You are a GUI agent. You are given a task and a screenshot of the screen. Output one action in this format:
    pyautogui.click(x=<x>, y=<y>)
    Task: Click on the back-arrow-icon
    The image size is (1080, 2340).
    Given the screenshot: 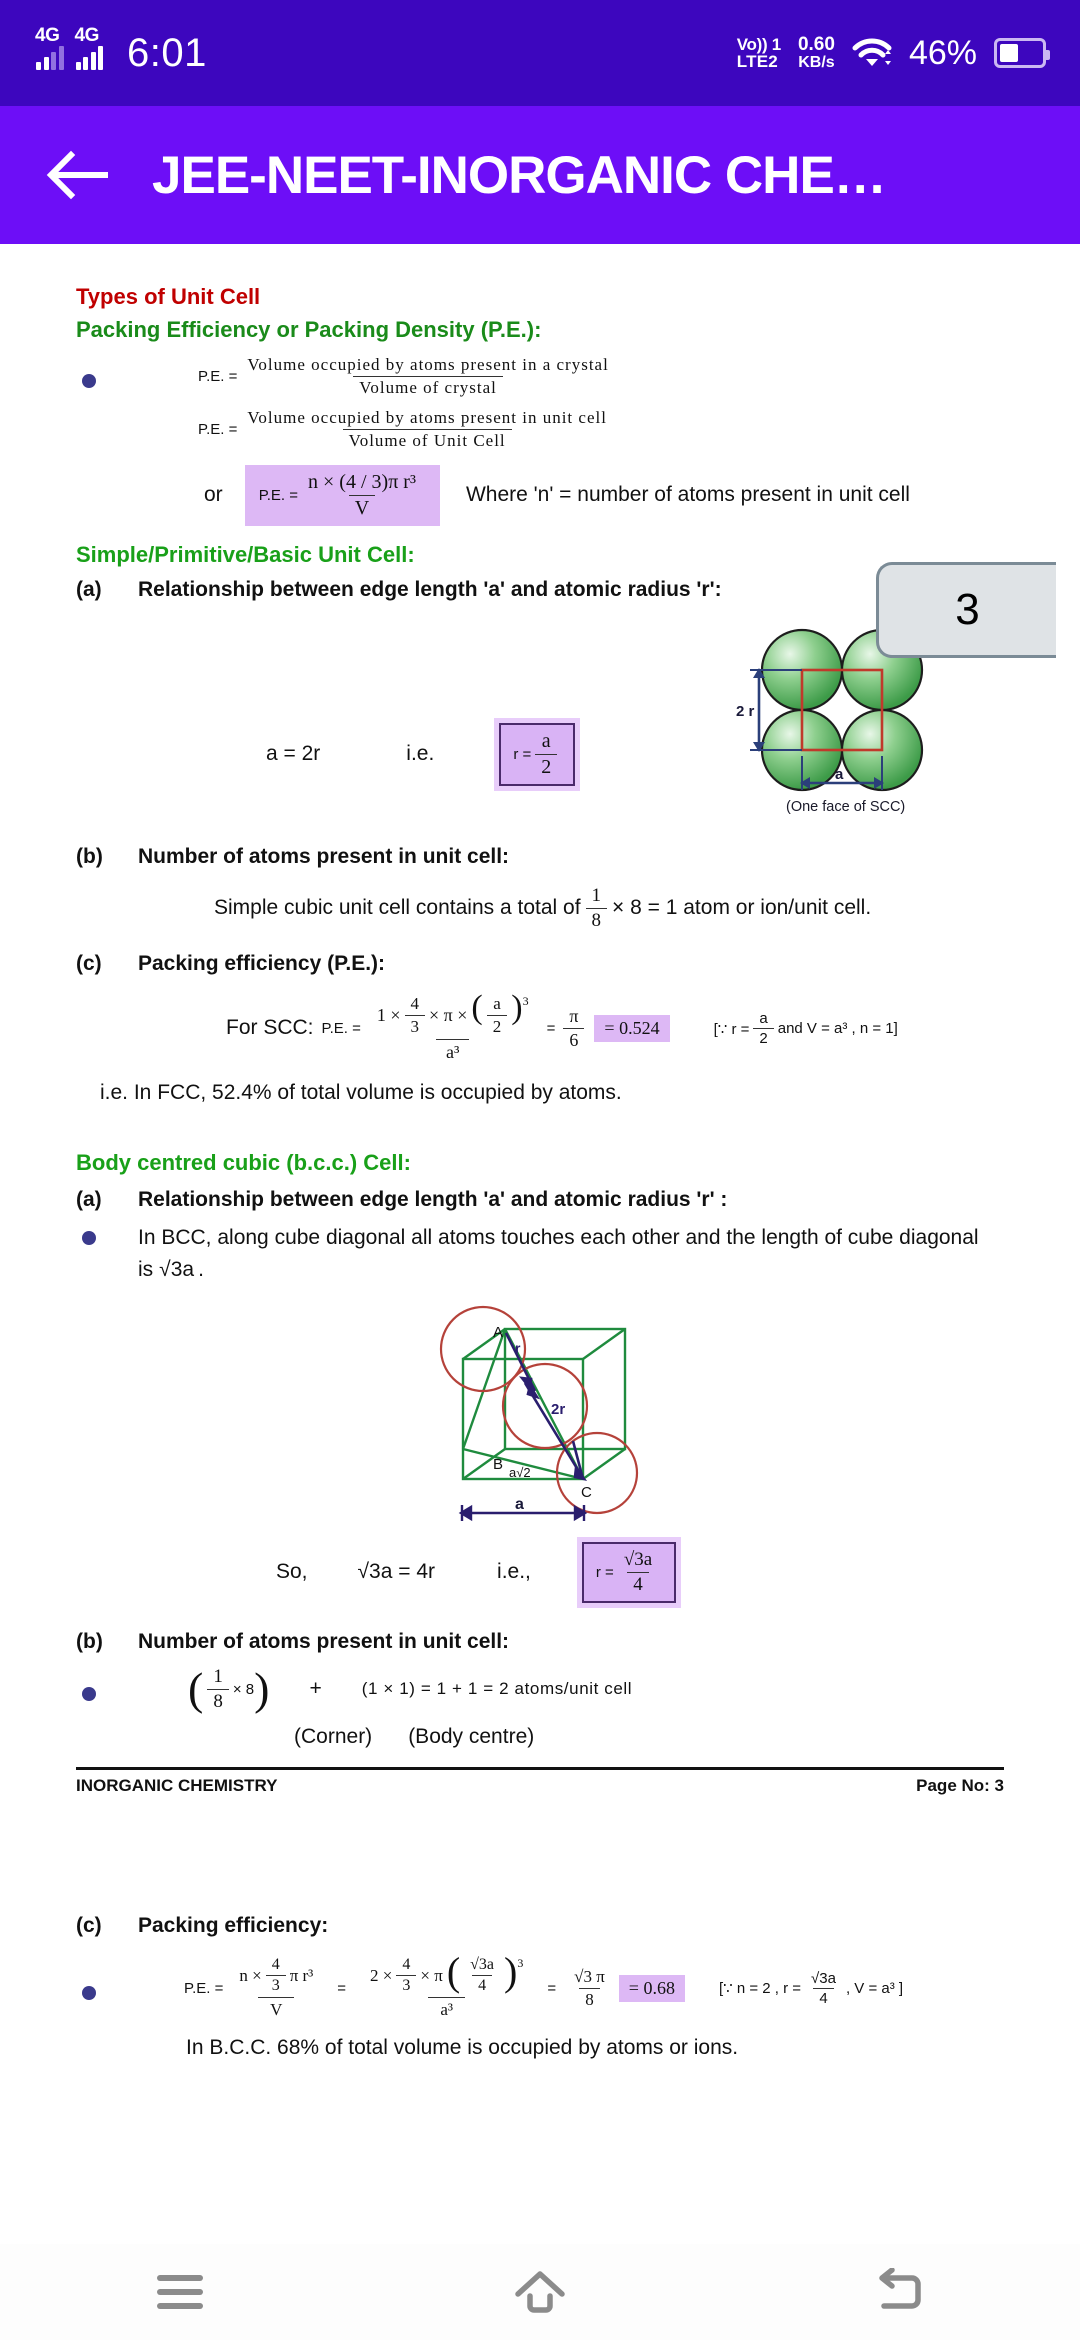 What is the action you would take?
    pyautogui.click(x=77, y=175)
    